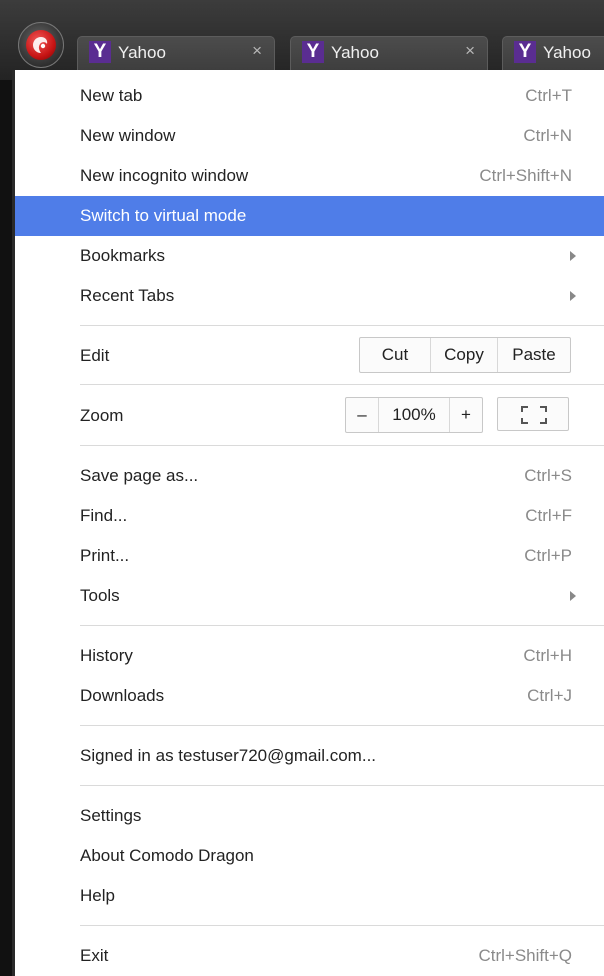  What do you see at coordinates (395, 355) in the screenshot?
I see `cut-button: Cut` at bounding box center [395, 355].